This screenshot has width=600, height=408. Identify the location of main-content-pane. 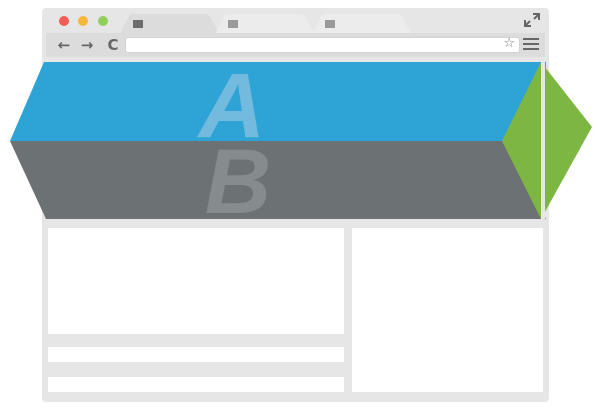
(196, 281).